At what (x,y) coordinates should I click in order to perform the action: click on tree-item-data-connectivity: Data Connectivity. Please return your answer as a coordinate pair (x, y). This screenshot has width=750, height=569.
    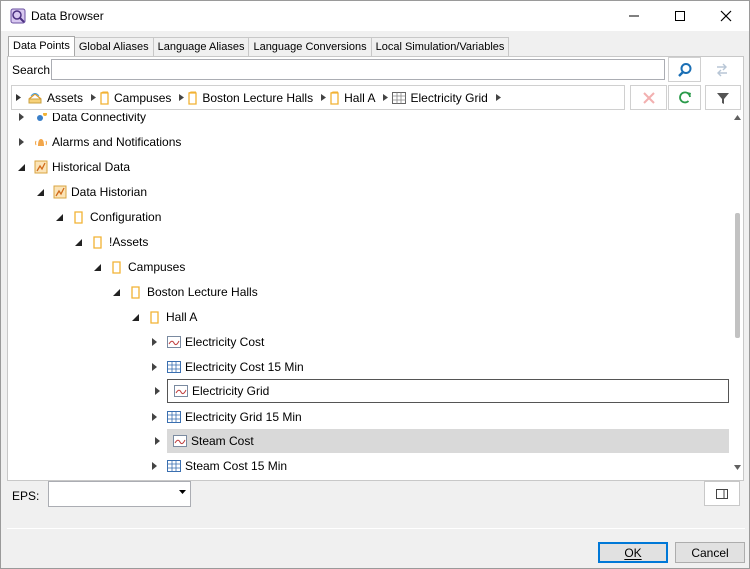
    Looking at the image, I should click on (81, 121).